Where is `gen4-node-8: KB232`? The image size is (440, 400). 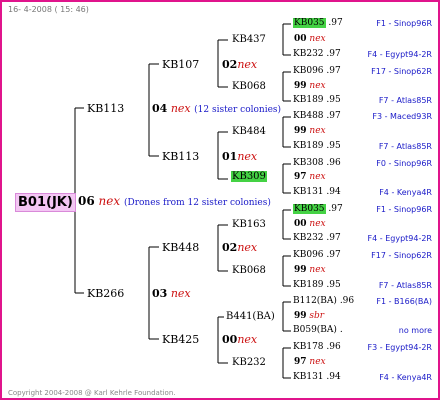
gen4-node-8: KB232 is located at coordinates (249, 363).